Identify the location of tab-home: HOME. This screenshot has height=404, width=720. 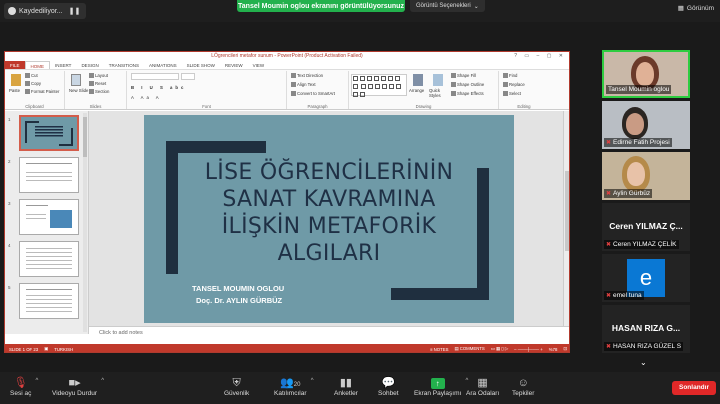
(37, 65).